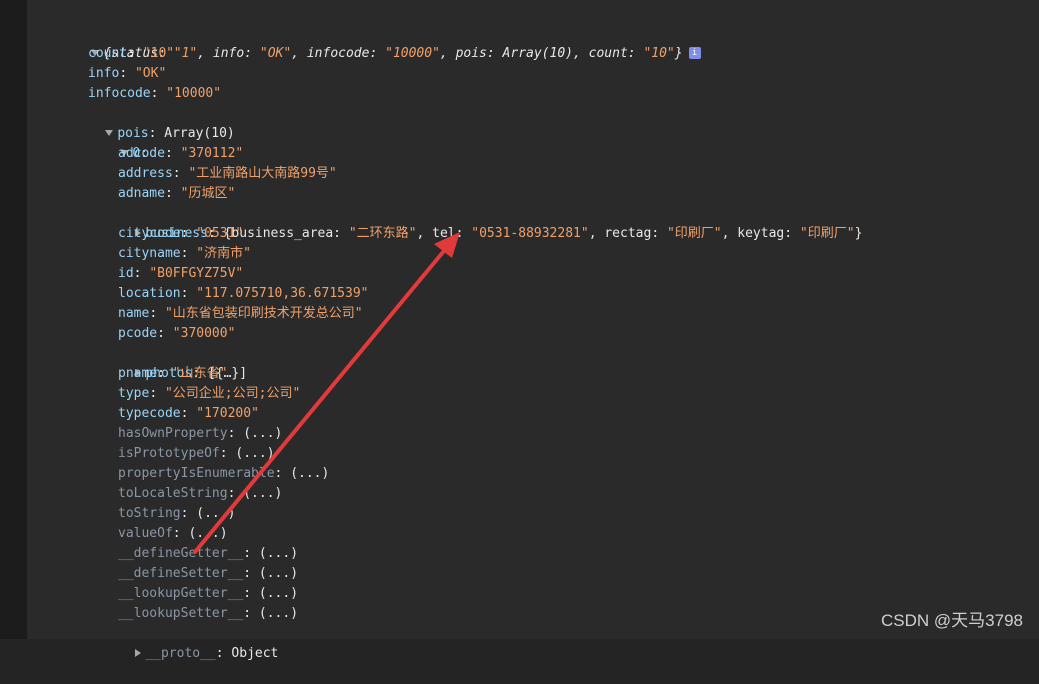 This screenshot has height=684, width=1039. What do you see at coordinates (321, 399) in the screenshot?
I see `arrow-shaft` at bounding box center [321, 399].